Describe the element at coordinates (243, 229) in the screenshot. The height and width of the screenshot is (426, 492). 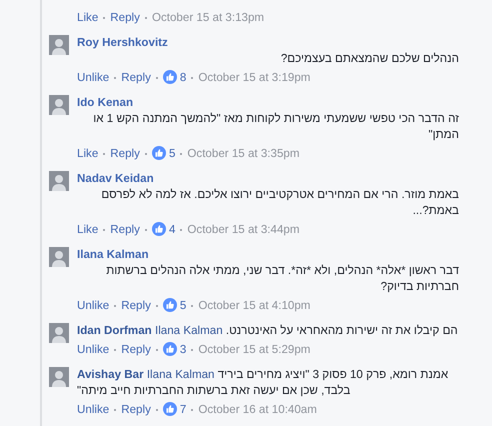
I see `comment-time: October 15 at 3:44pm` at that location.